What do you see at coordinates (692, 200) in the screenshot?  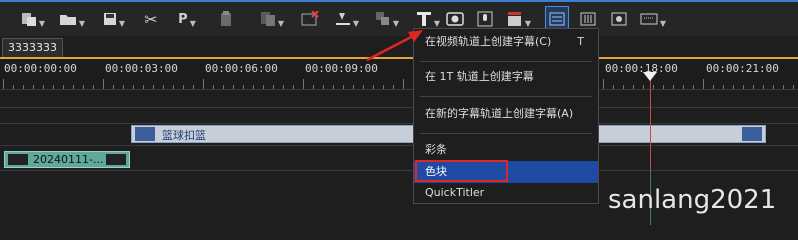 I see `watermark: sanlang2021` at bounding box center [692, 200].